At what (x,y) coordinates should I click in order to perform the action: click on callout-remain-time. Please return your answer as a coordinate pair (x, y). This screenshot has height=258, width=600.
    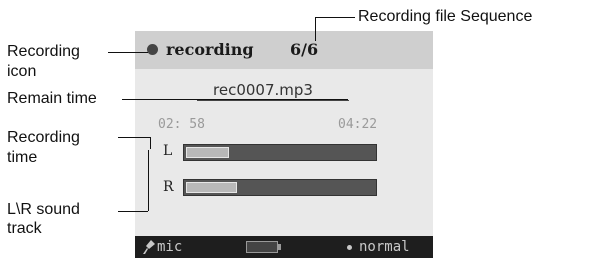
    Looking at the image, I should click on (235, 99).